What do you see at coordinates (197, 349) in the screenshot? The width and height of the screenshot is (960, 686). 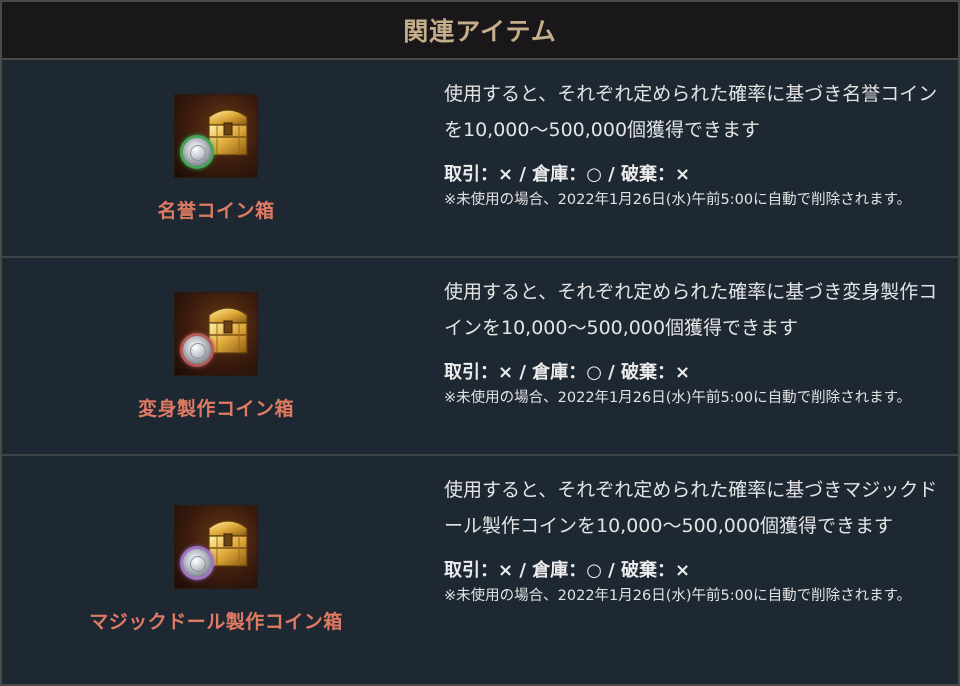 I see `transform-coin-icon` at bounding box center [197, 349].